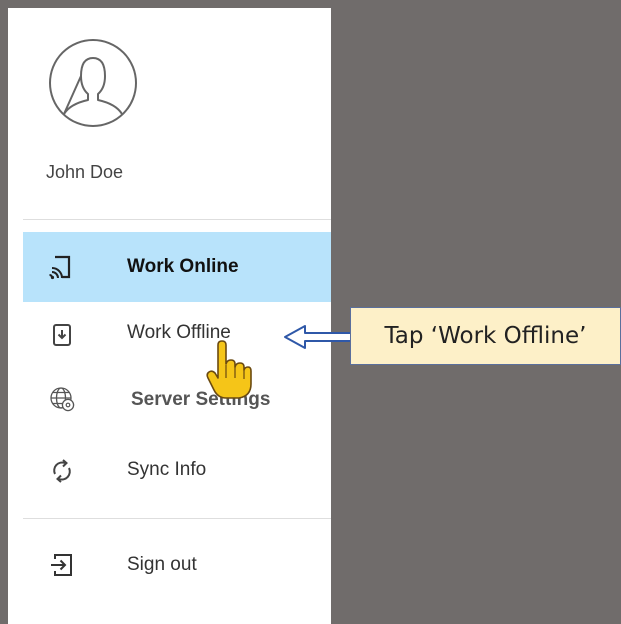 This screenshot has width=621, height=624. Describe the element at coordinates (62, 471) in the screenshot. I see `sync-icon` at that location.